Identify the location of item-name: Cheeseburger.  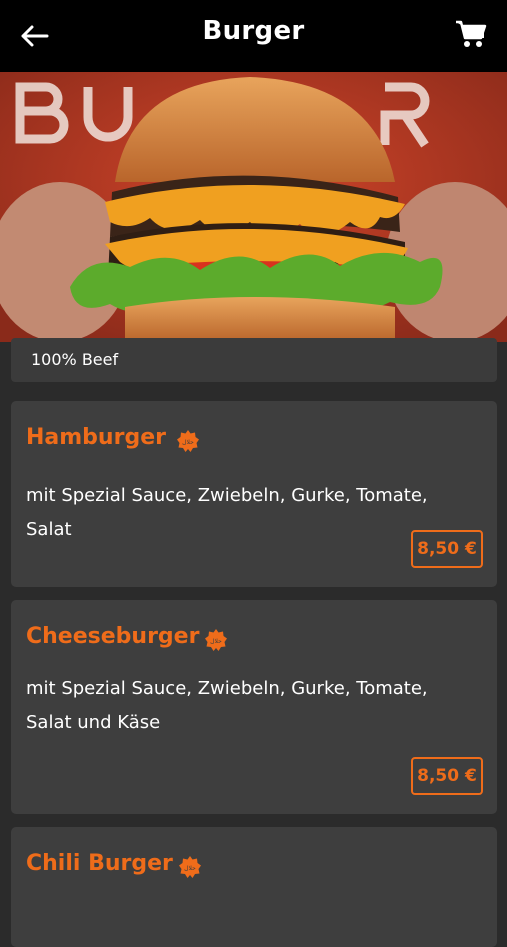
(113, 636).